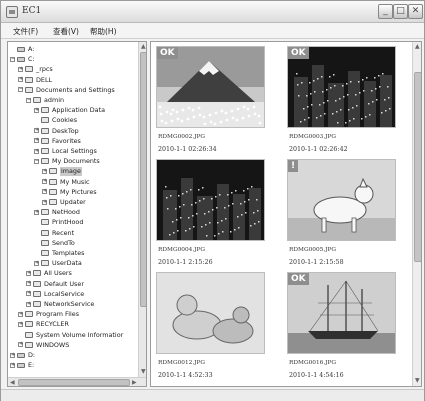  Describe the element at coordinates (212, 12) in the screenshot. I see `title-bar: EC1 _ □ ✕` at that location.